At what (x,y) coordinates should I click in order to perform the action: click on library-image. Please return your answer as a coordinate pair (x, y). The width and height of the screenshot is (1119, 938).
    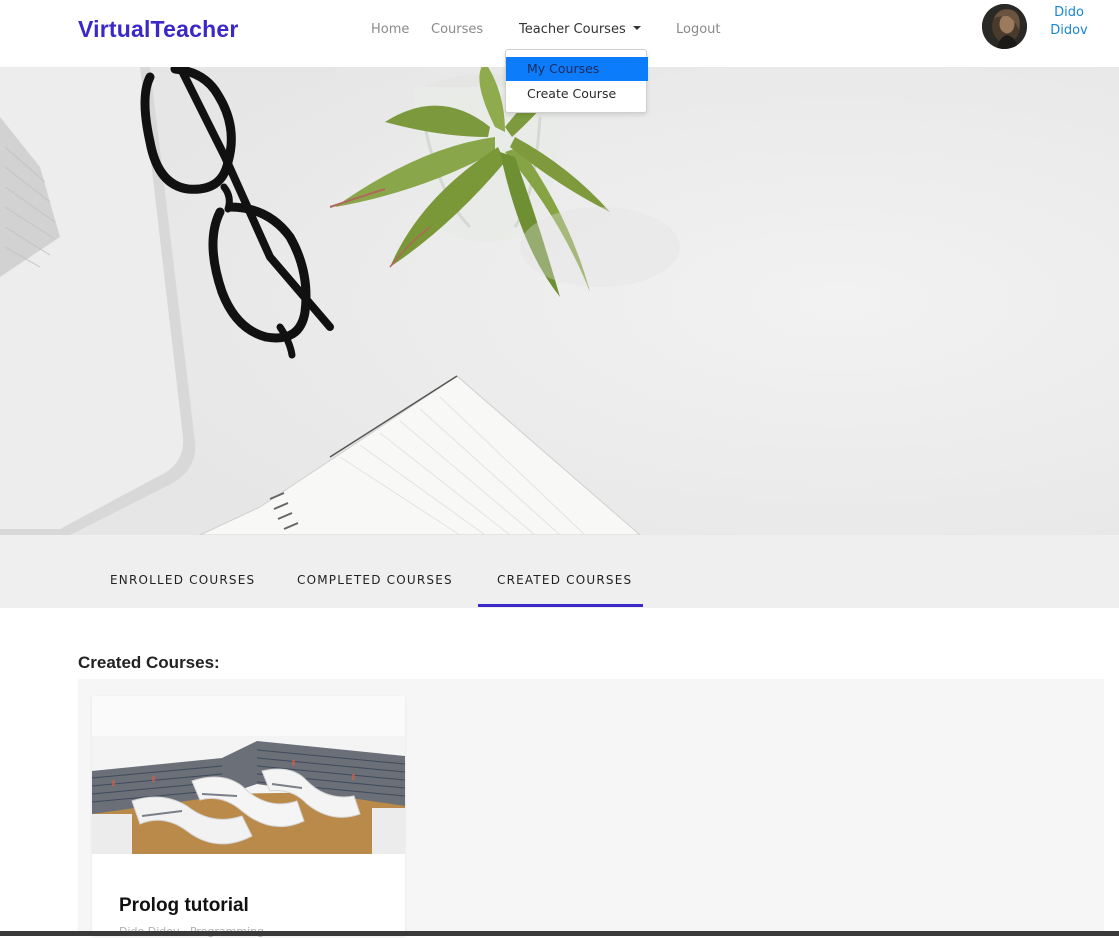
    Looking at the image, I should click on (248, 775).